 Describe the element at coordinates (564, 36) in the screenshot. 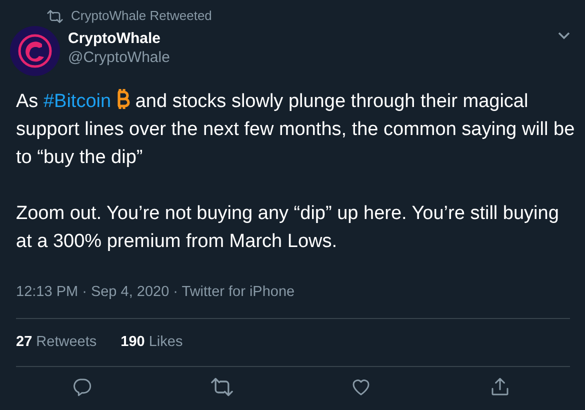

I see `chevron-down-icon` at that location.